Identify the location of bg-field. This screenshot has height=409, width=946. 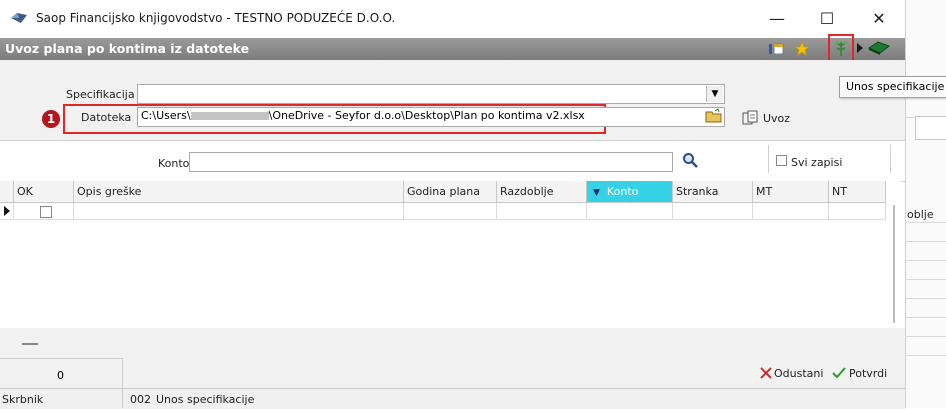
(930, 128).